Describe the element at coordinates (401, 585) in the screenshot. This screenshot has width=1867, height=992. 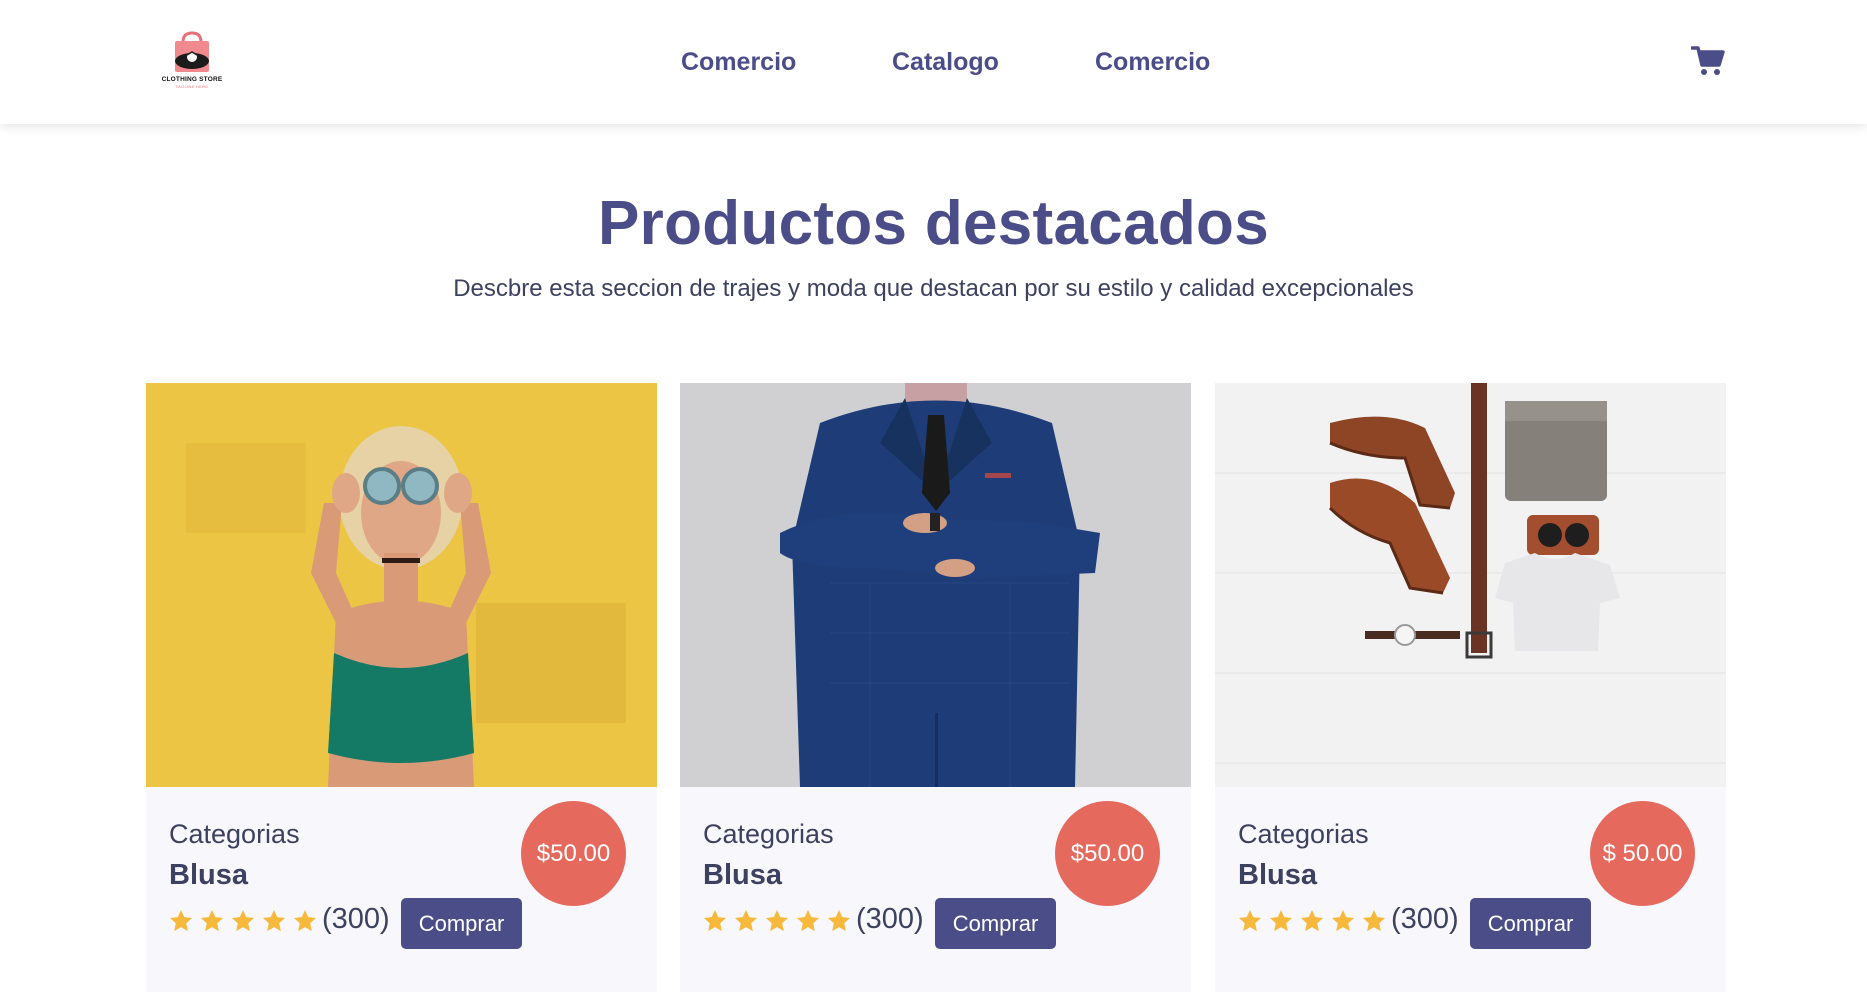
I see `woman-yellow-wall-photo` at that location.